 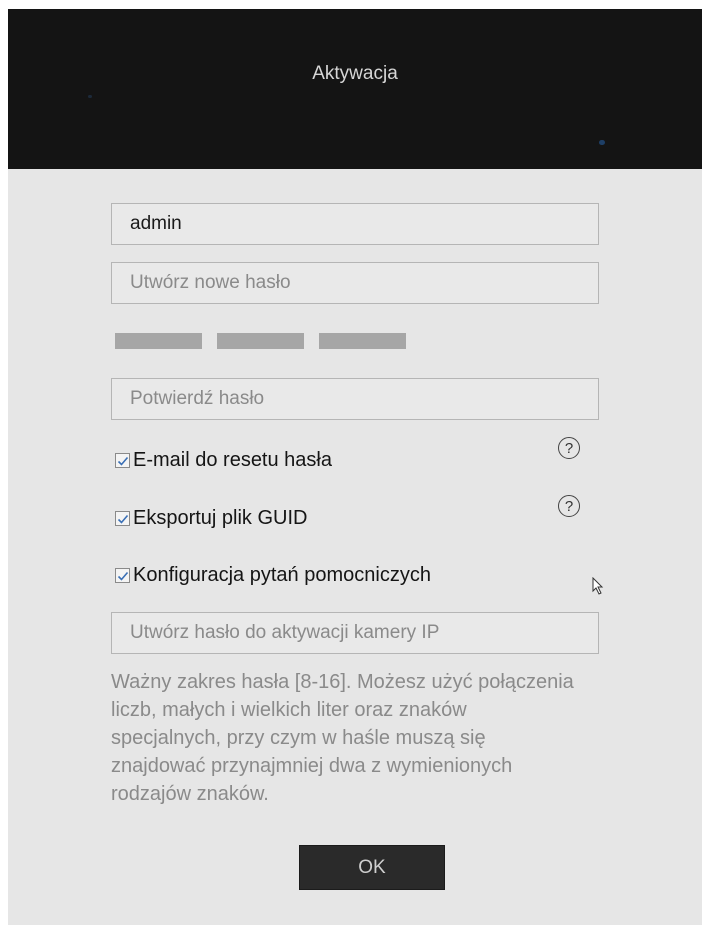 I want to click on email-reset-label: E-mail do resetu hasła, so click(x=232, y=460).